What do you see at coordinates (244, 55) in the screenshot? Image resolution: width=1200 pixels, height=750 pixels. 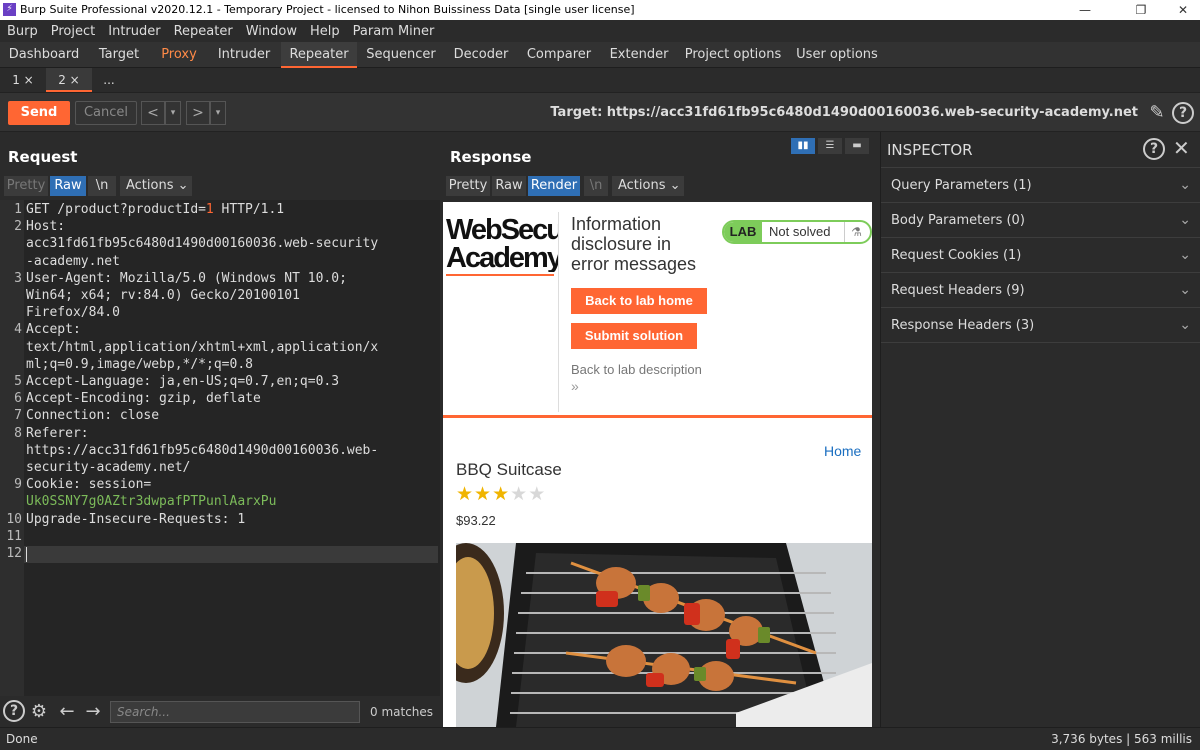 I see `tab-intruder: Intruder` at bounding box center [244, 55].